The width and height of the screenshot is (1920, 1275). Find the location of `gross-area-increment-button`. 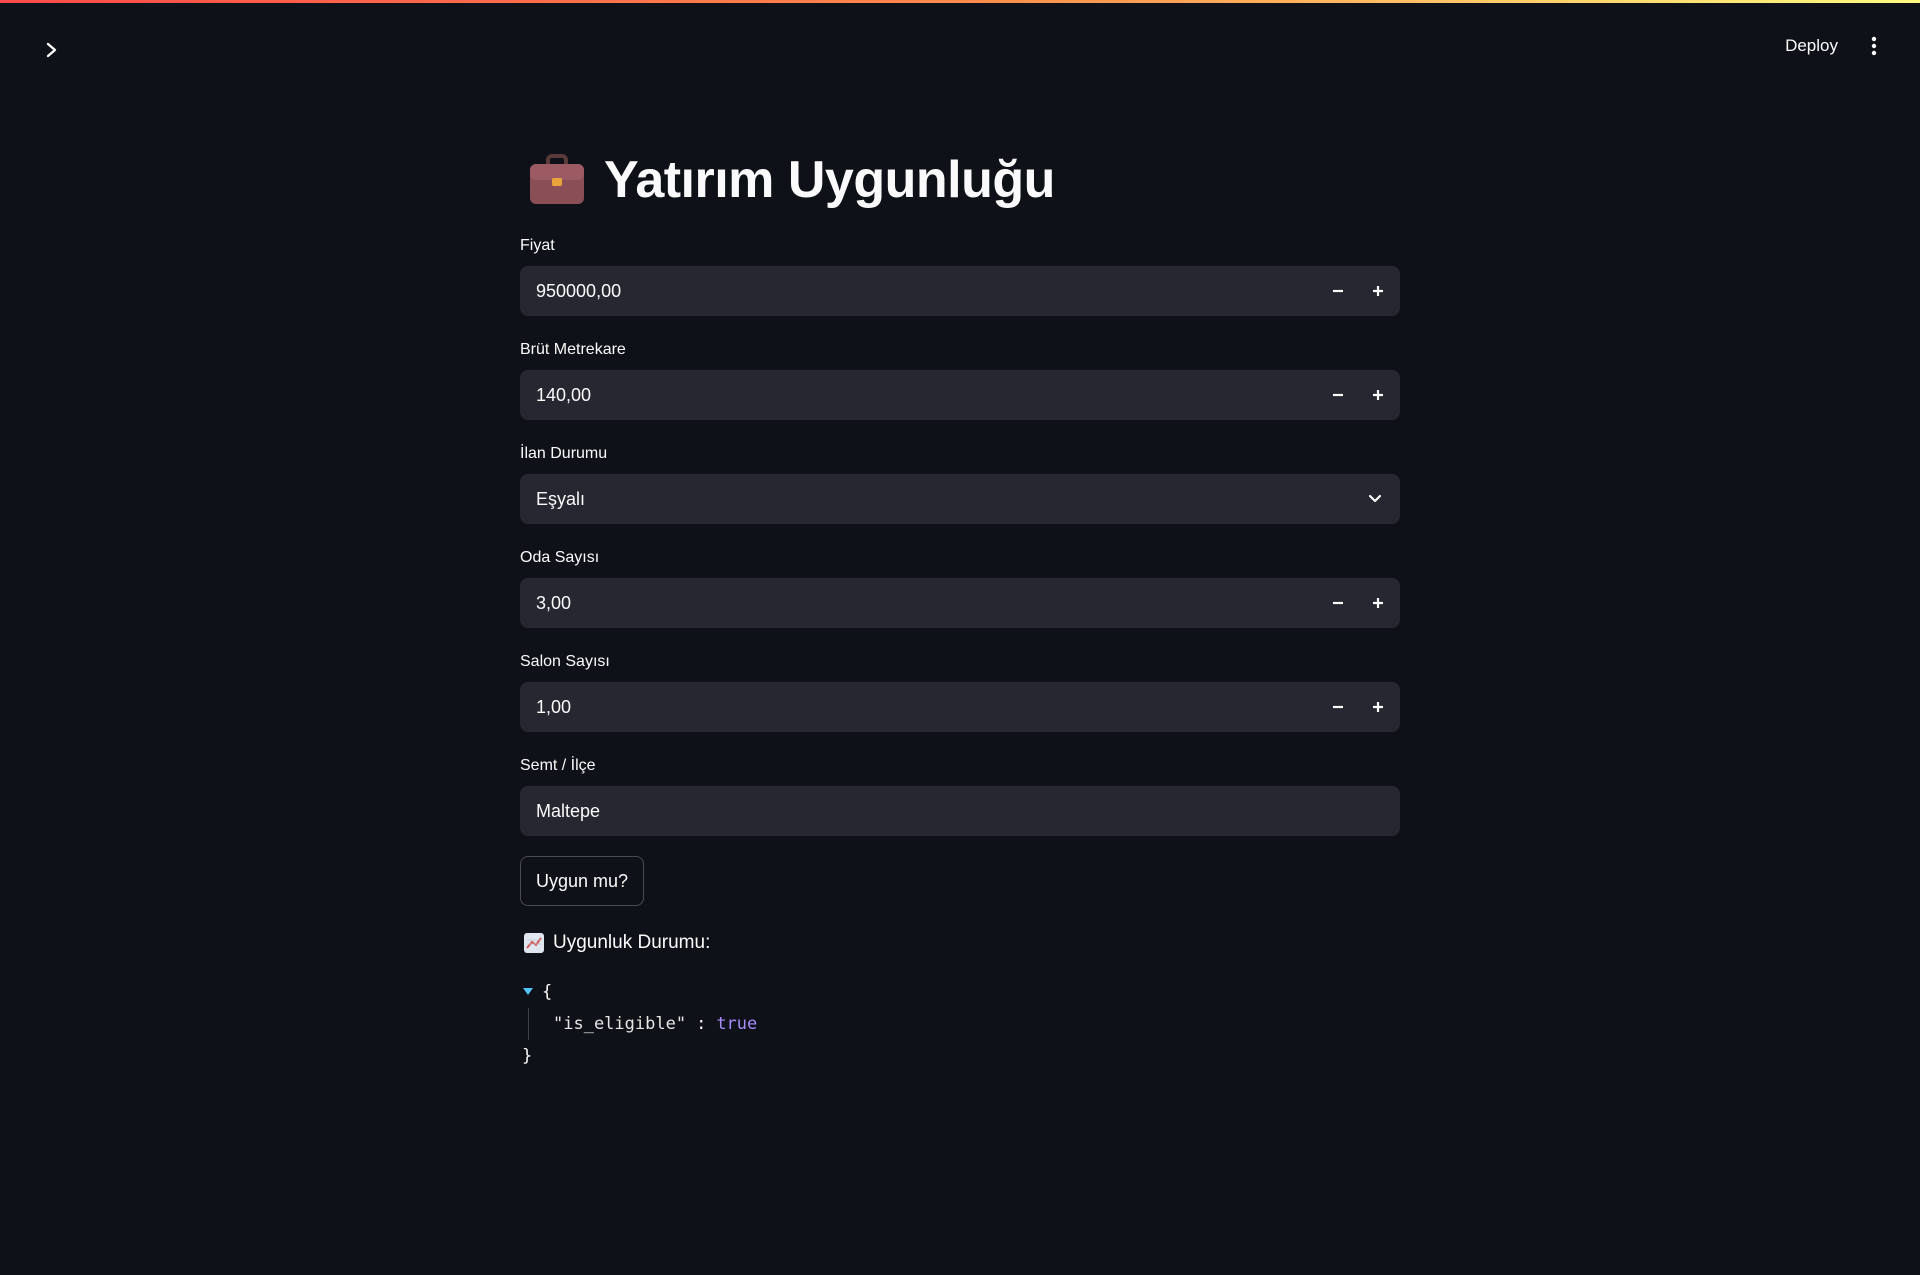

gross-area-increment-button is located at coordinates (1378, 395).